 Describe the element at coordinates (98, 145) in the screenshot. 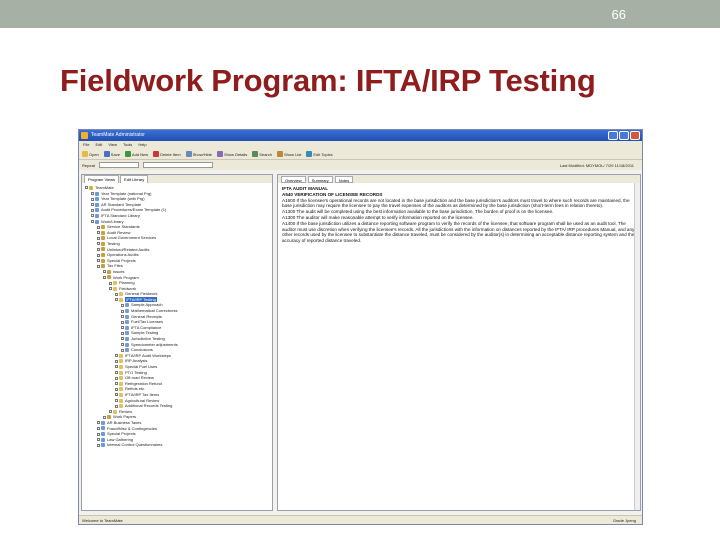

I see `menu-item-edit: Edit` at that location.